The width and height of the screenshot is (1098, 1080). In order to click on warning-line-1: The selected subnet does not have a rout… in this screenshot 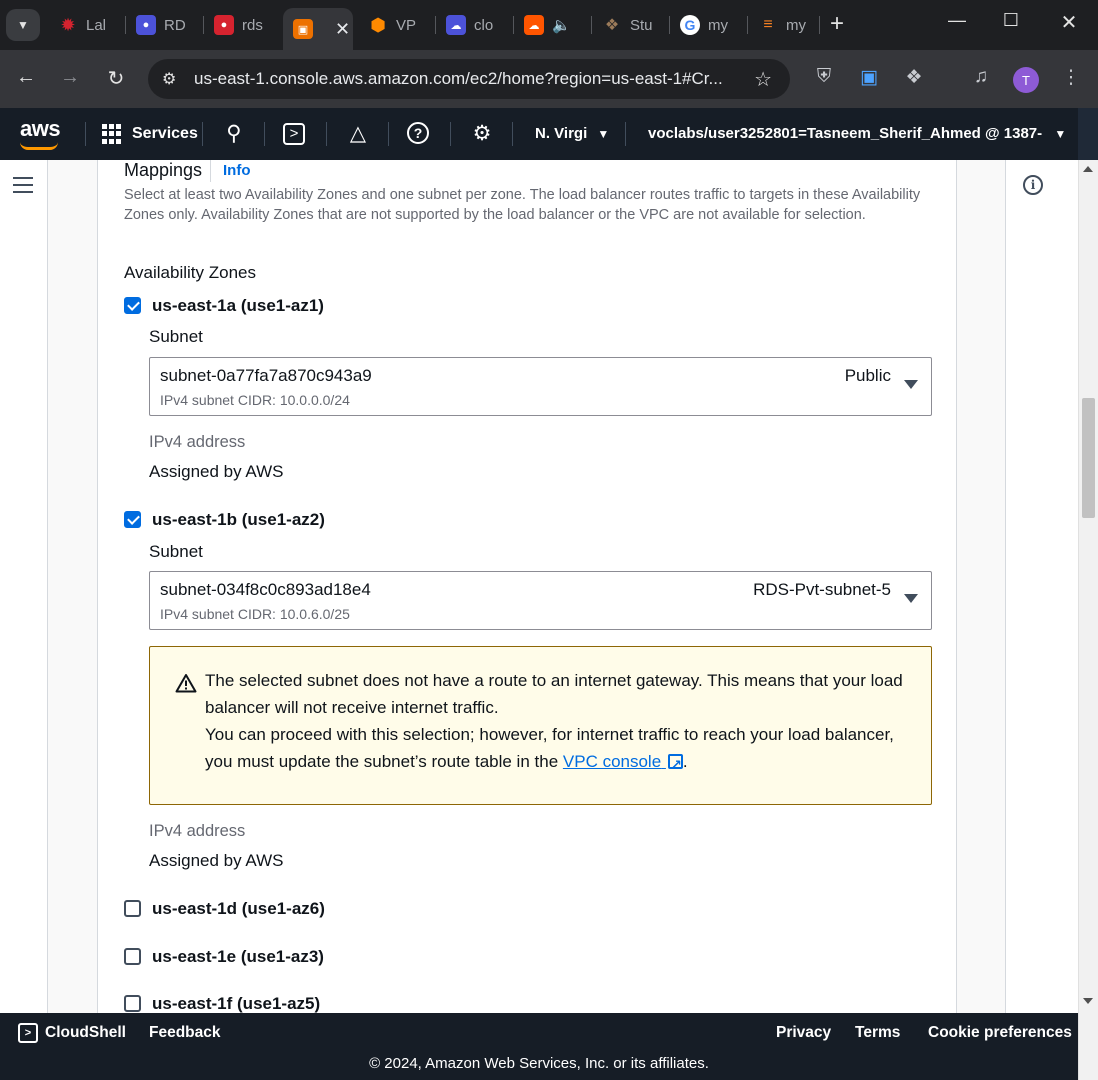, I will do `click(554, 694)`.